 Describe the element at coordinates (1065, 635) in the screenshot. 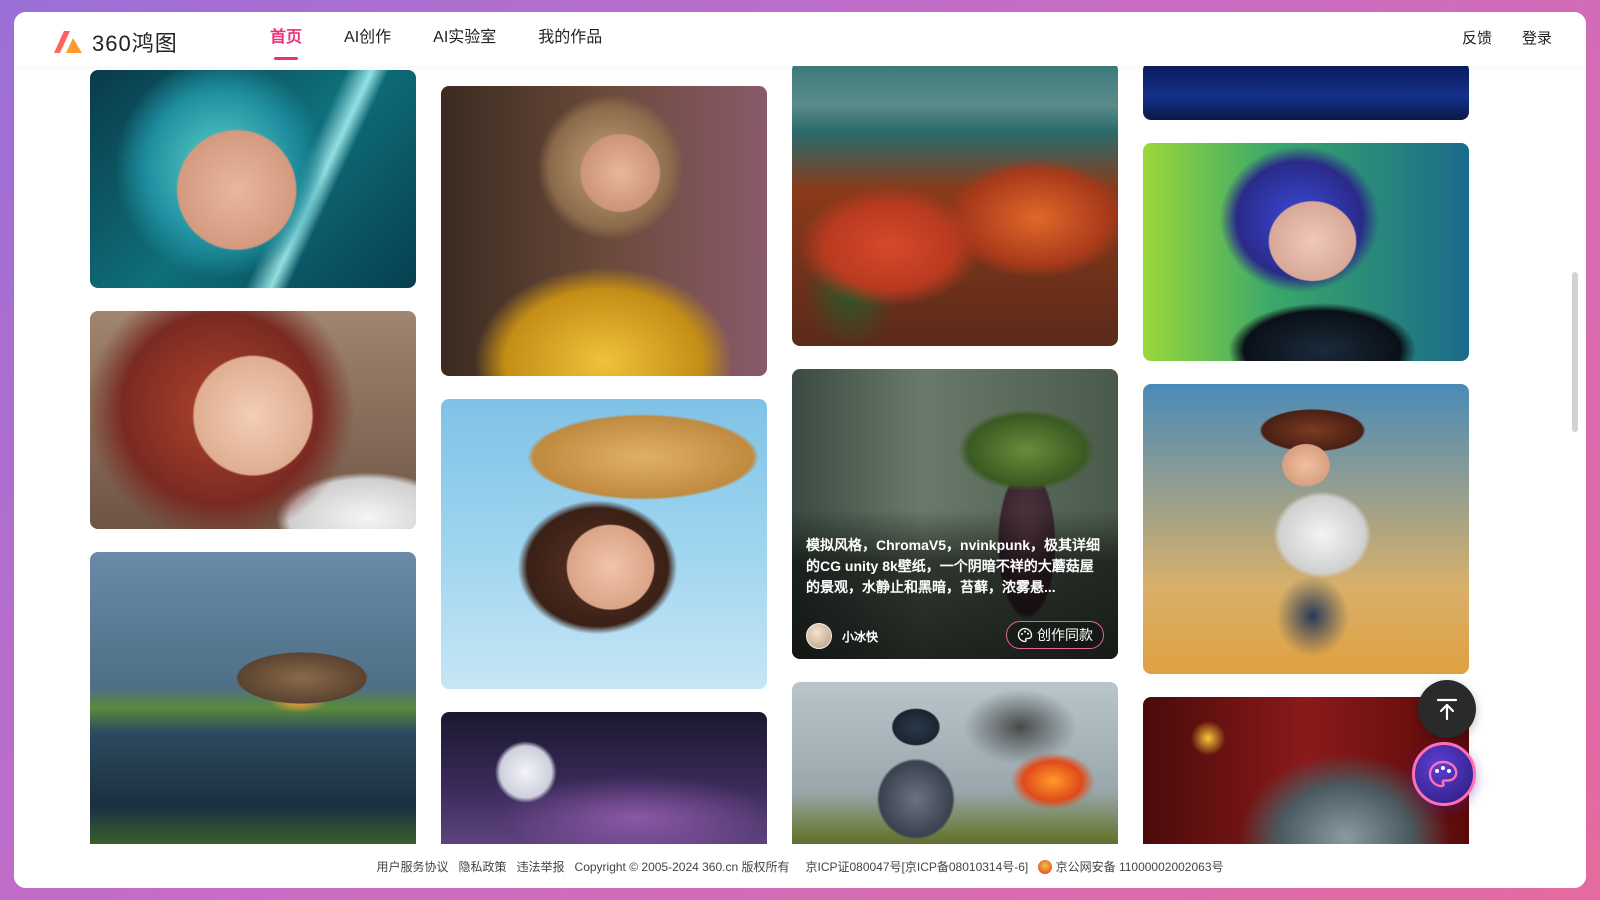

I see `create-same-label: 创作同款` at that location.